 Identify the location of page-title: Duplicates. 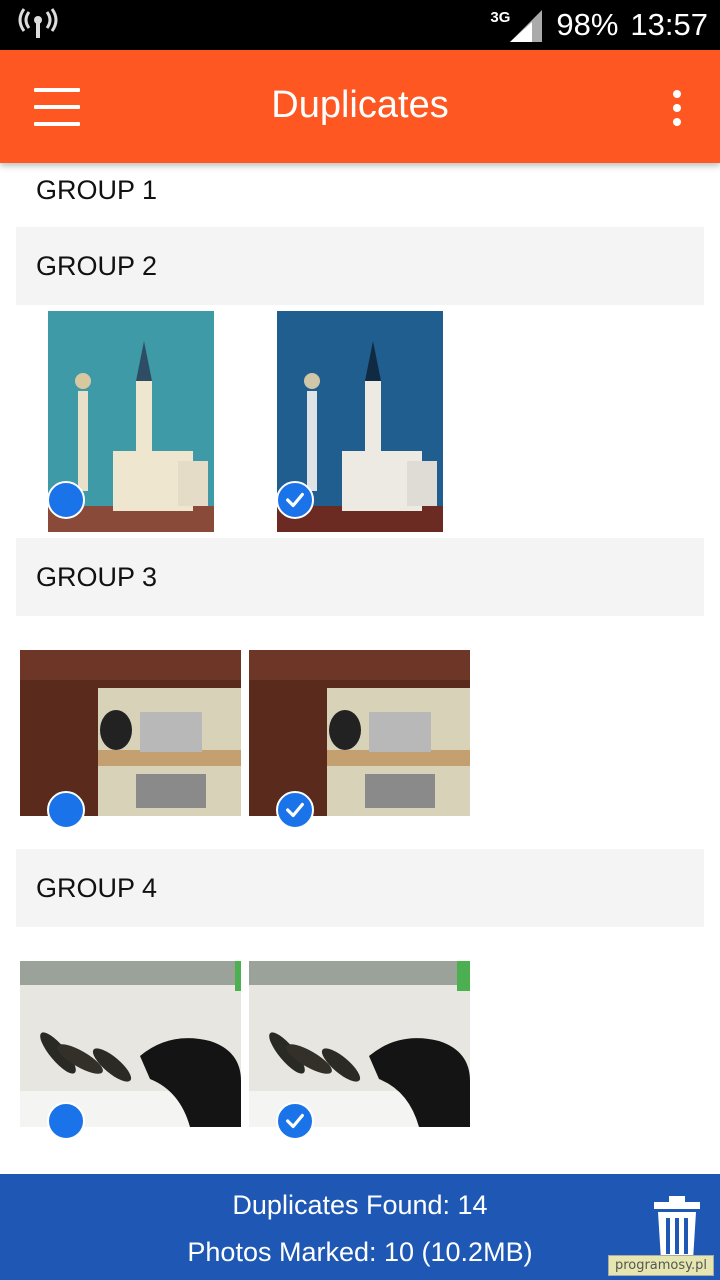
(360, 105).